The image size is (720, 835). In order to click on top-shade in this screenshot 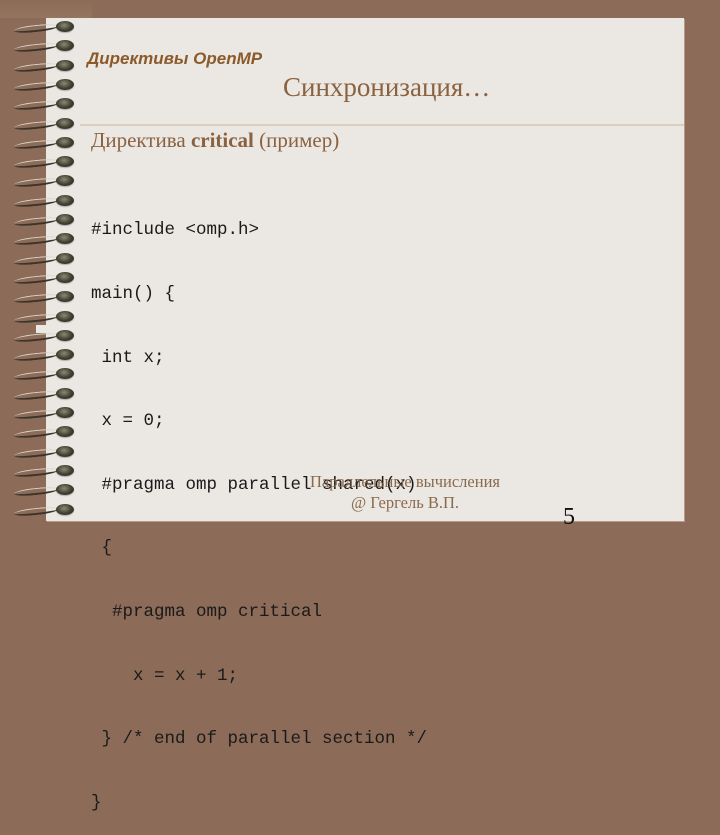, I will do `click(46, 9)`.